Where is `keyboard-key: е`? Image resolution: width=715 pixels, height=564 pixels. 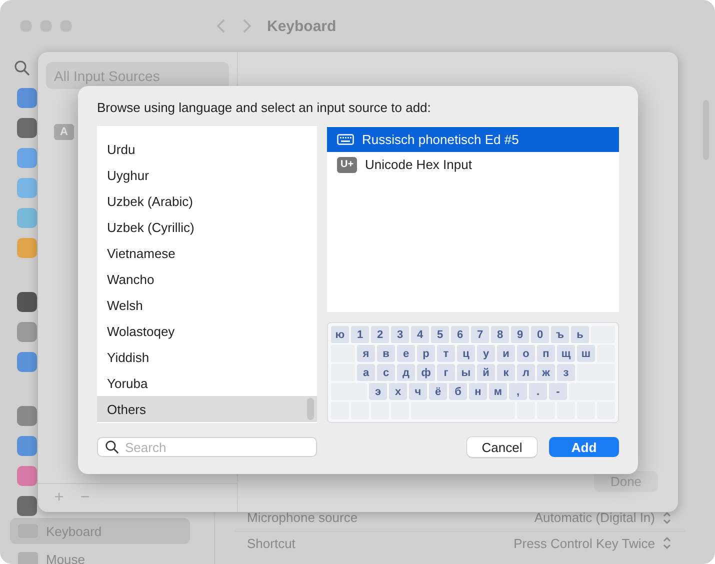
keyboard-key: е is located at coordinates (406, 353).